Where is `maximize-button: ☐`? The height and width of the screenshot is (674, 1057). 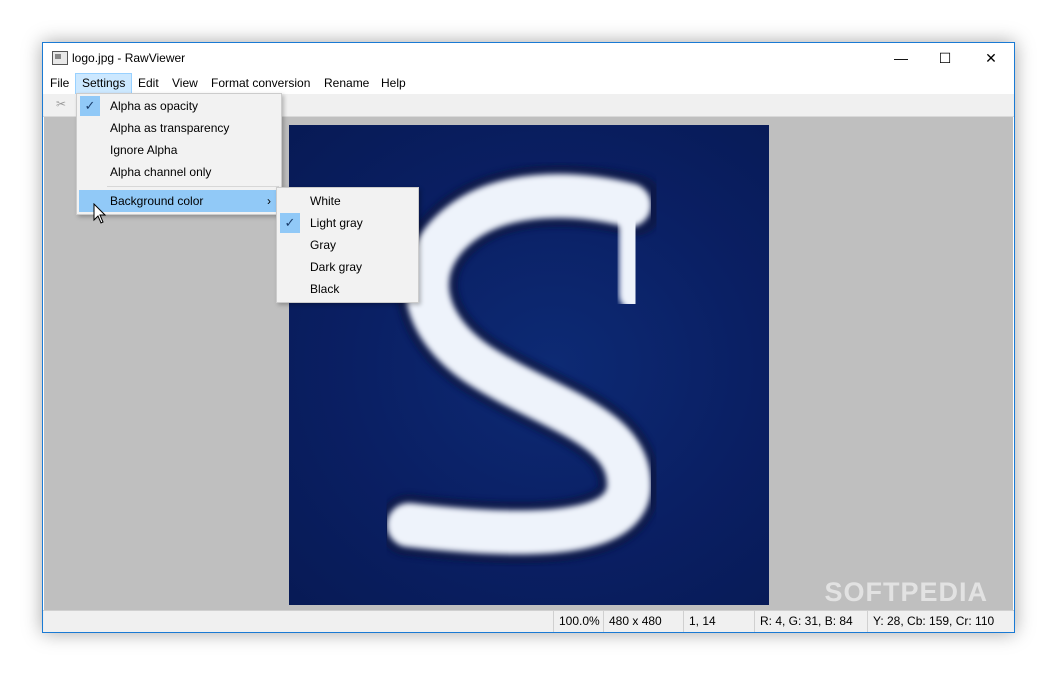 maximize-button: ☐ is located at coordinates (945, 58).